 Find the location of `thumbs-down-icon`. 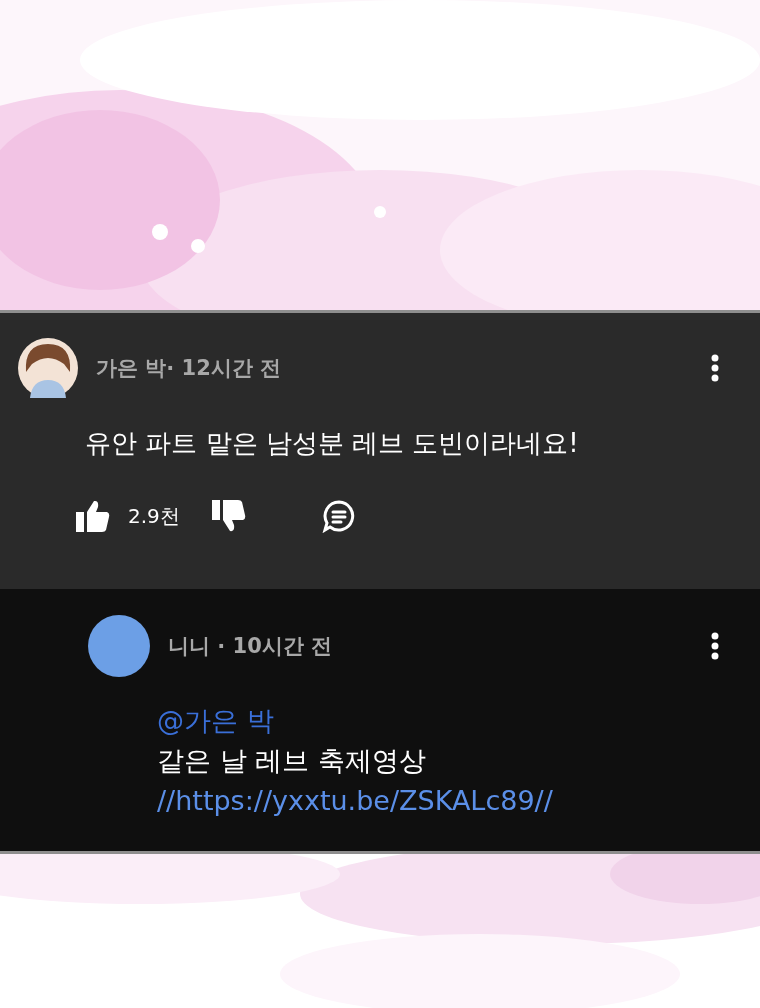

thumbs-down-icon is located at coordinates (228, 516).